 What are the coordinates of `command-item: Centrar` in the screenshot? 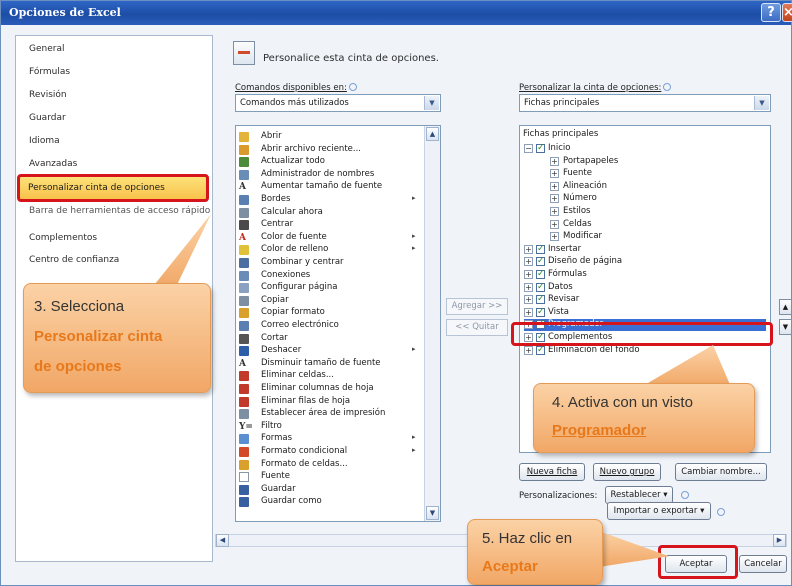 It's located at (329, 225).